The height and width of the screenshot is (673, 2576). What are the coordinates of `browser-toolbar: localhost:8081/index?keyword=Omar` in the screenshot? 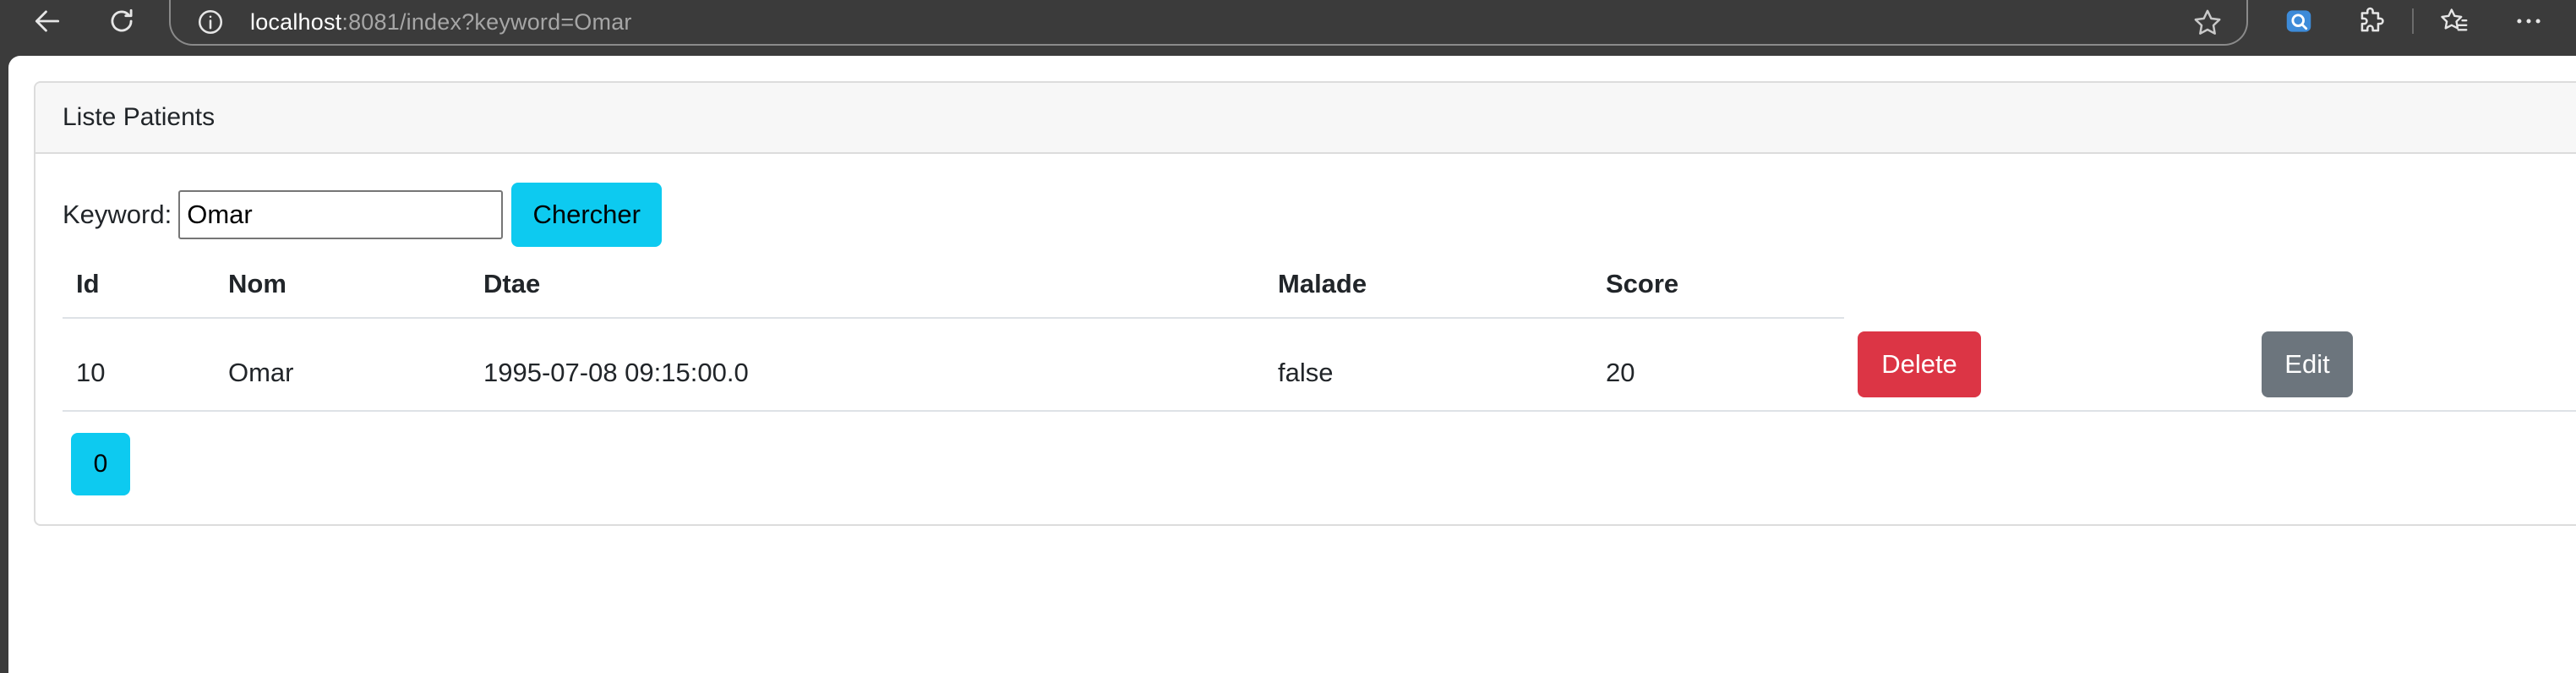 It's located at (1288, 23).